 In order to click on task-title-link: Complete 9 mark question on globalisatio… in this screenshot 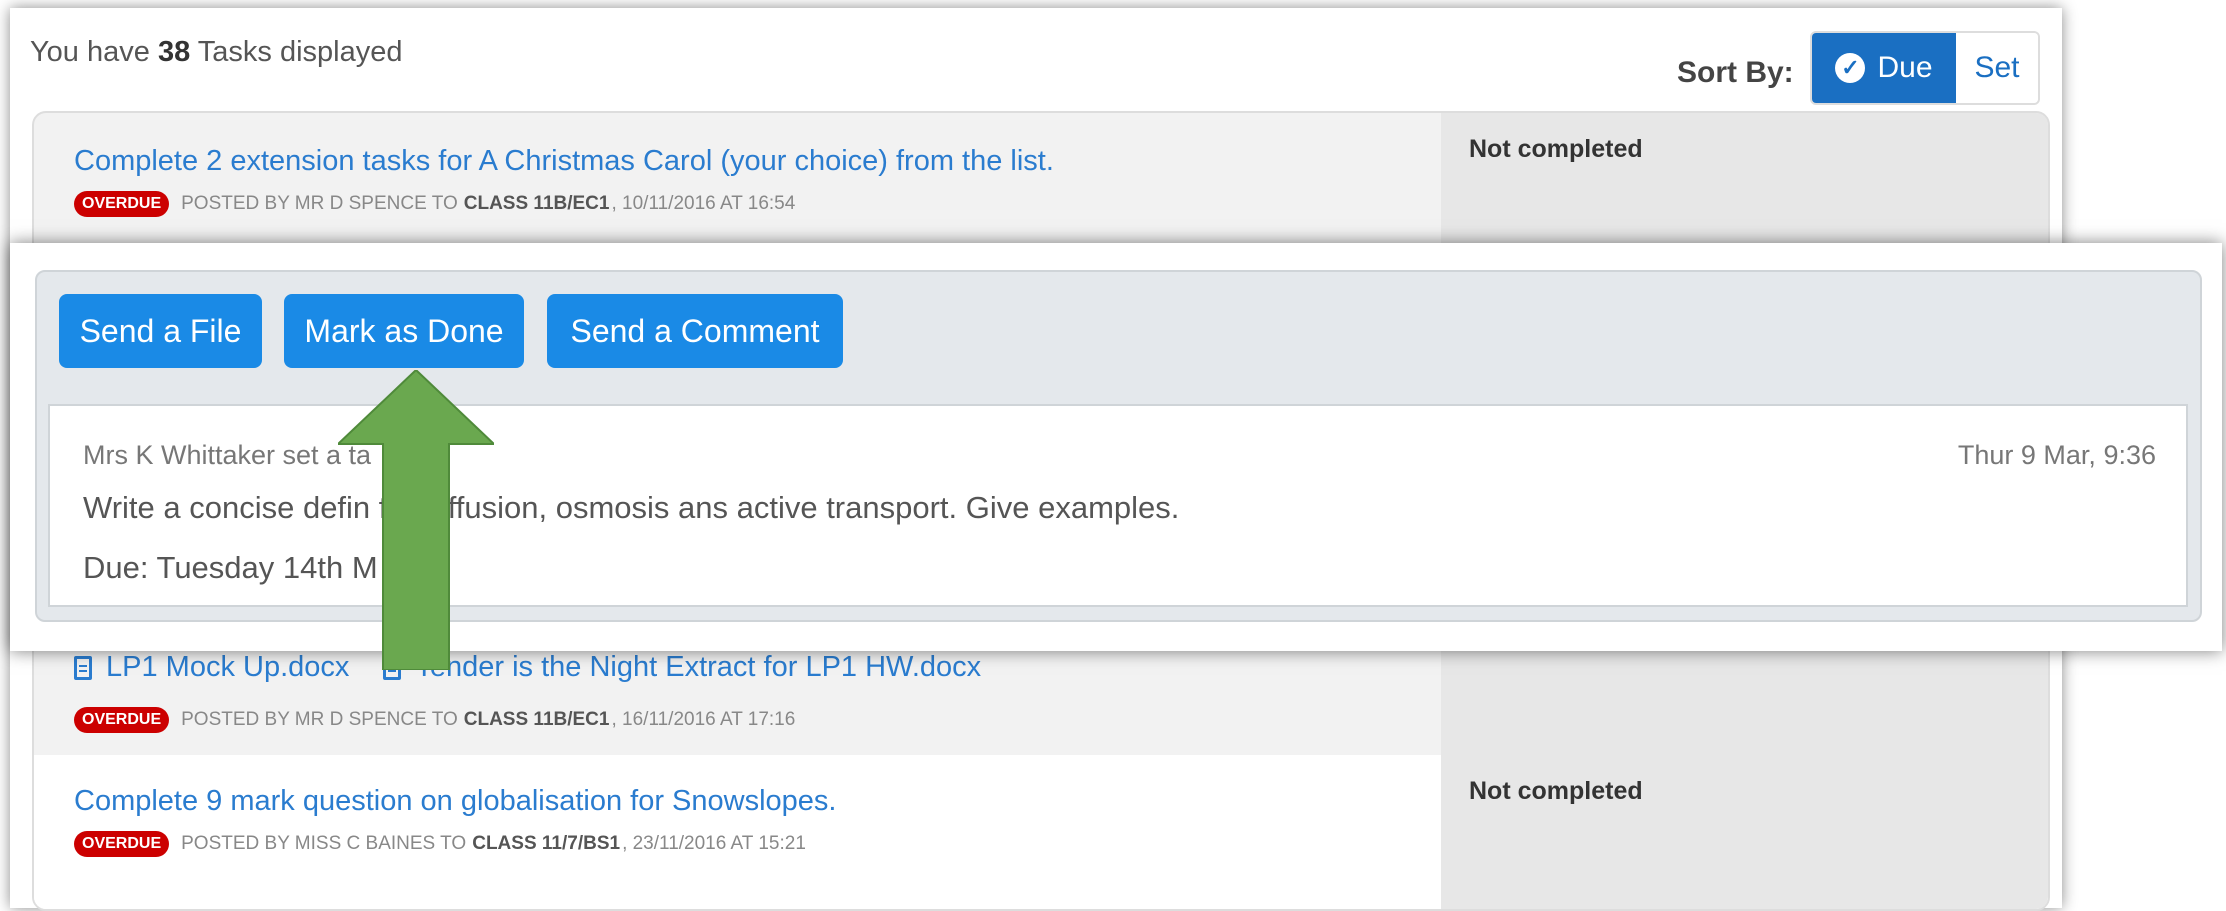, I will do `click(455, 801)`.